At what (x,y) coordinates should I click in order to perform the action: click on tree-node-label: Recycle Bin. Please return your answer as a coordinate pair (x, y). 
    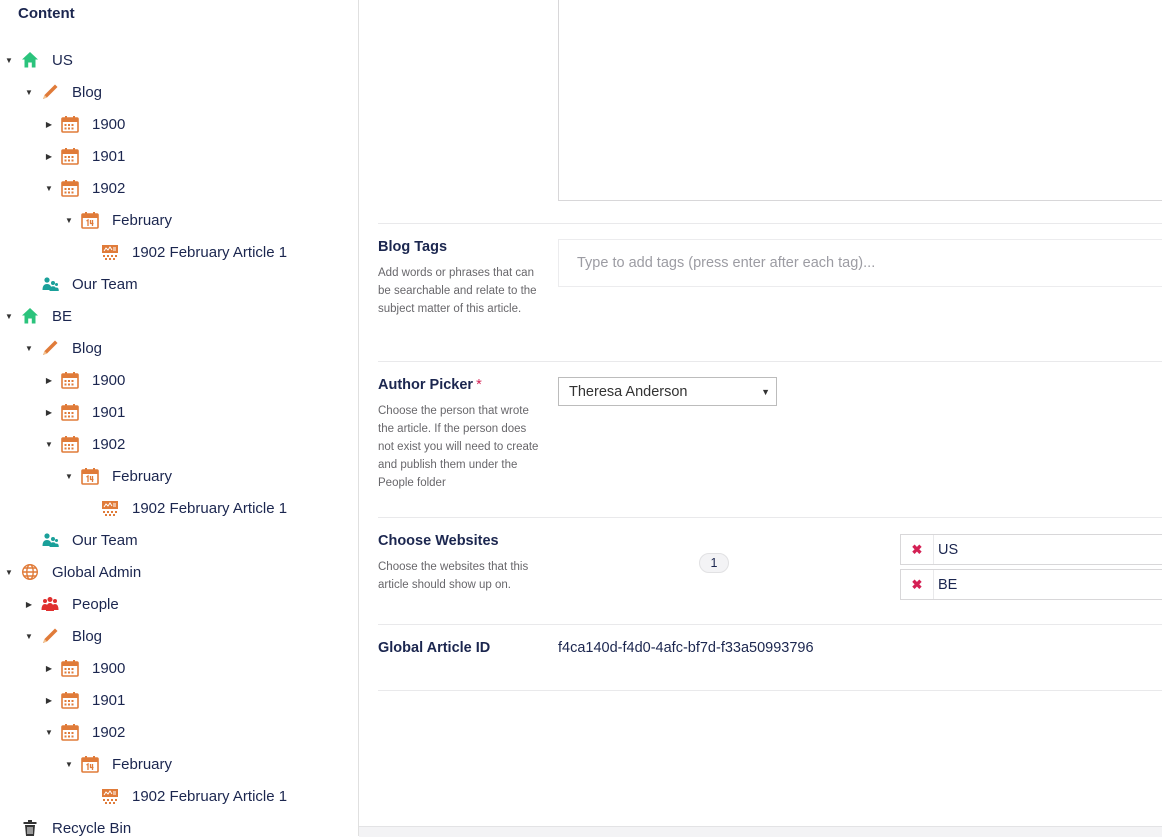
    Looking at the image, I should click on (92, 828).